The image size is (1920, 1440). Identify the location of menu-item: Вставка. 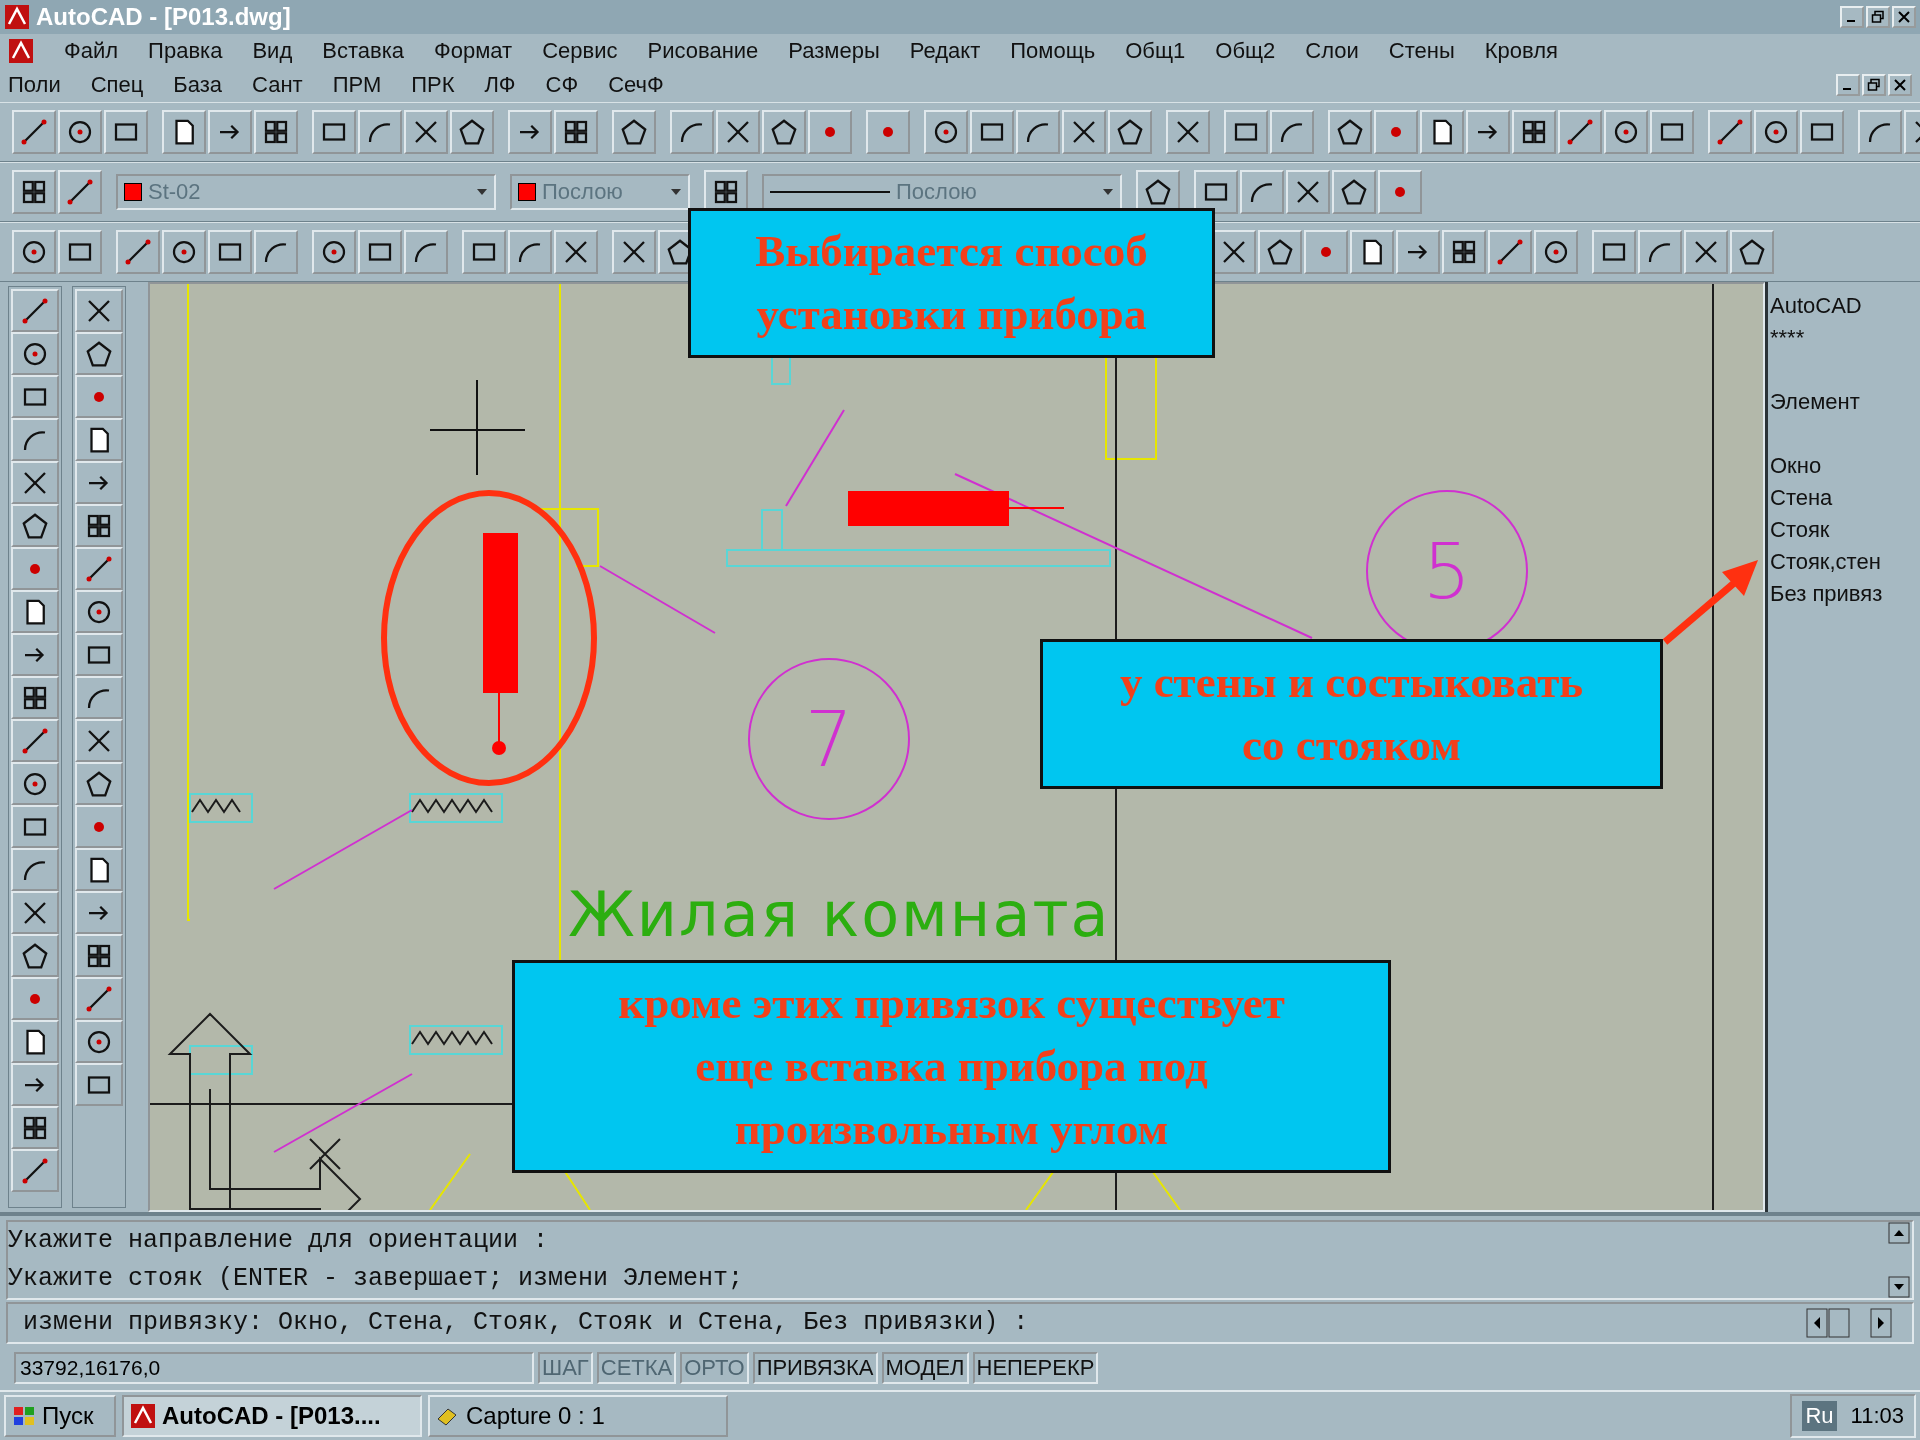
(363, 51).